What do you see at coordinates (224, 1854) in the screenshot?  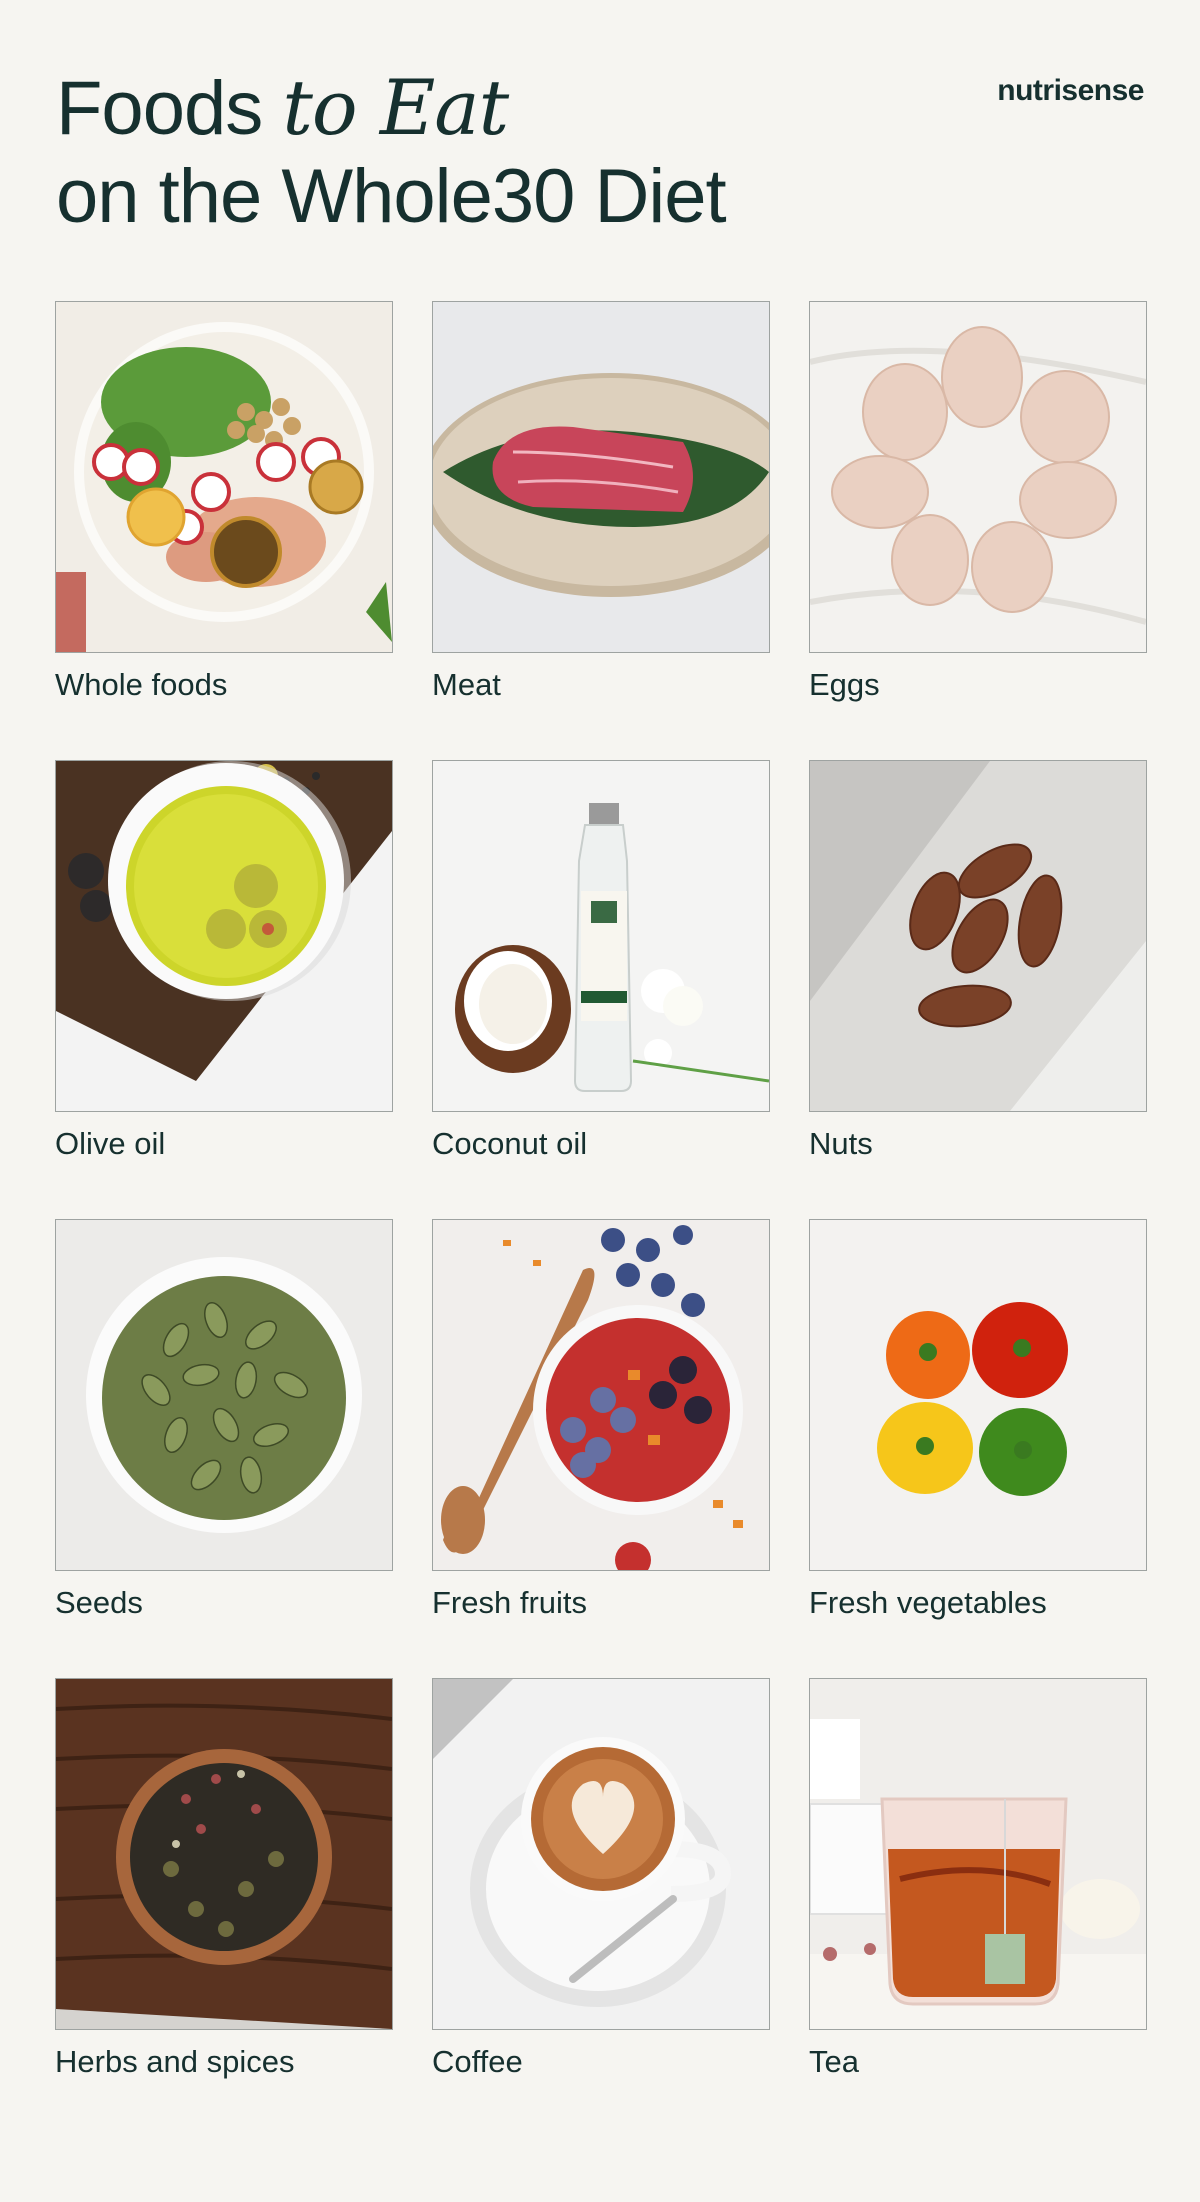 I see `herb-bowl-photo` at bounding box center [224, 1854].